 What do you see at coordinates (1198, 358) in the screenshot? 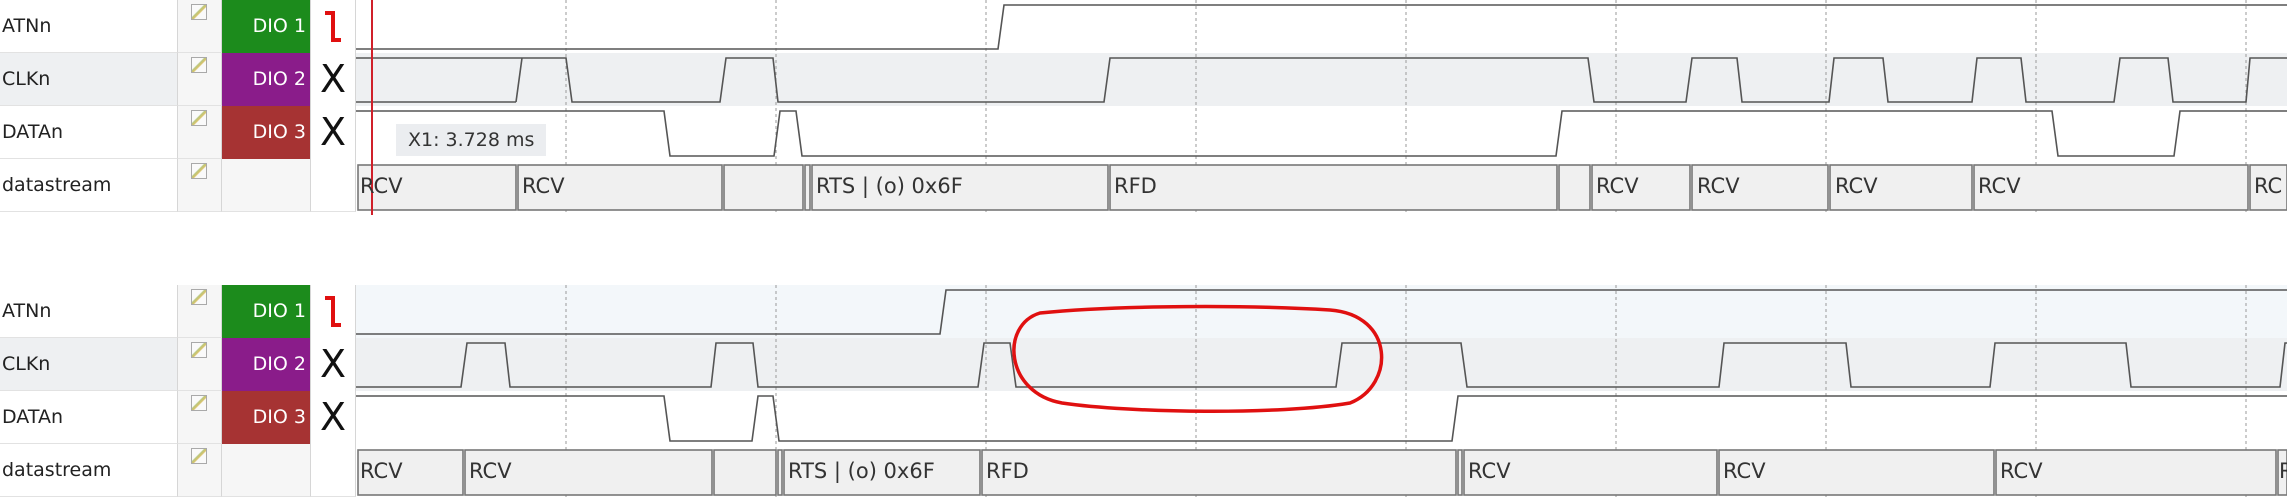
I see `highlight-ellipse` at bounding box center [1198, 358].